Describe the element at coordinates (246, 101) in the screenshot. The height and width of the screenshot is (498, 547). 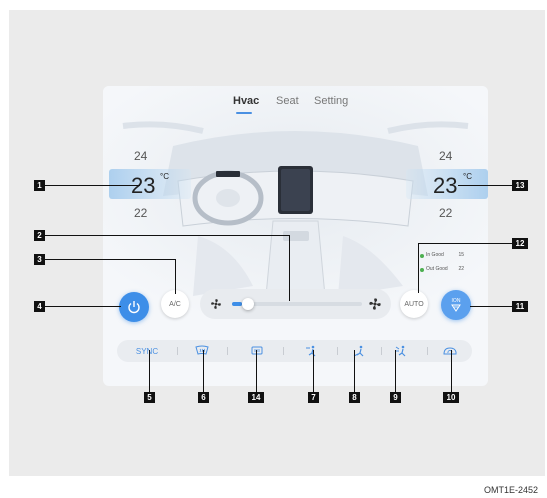
I see `tab-hvac: Hvac` at that location.